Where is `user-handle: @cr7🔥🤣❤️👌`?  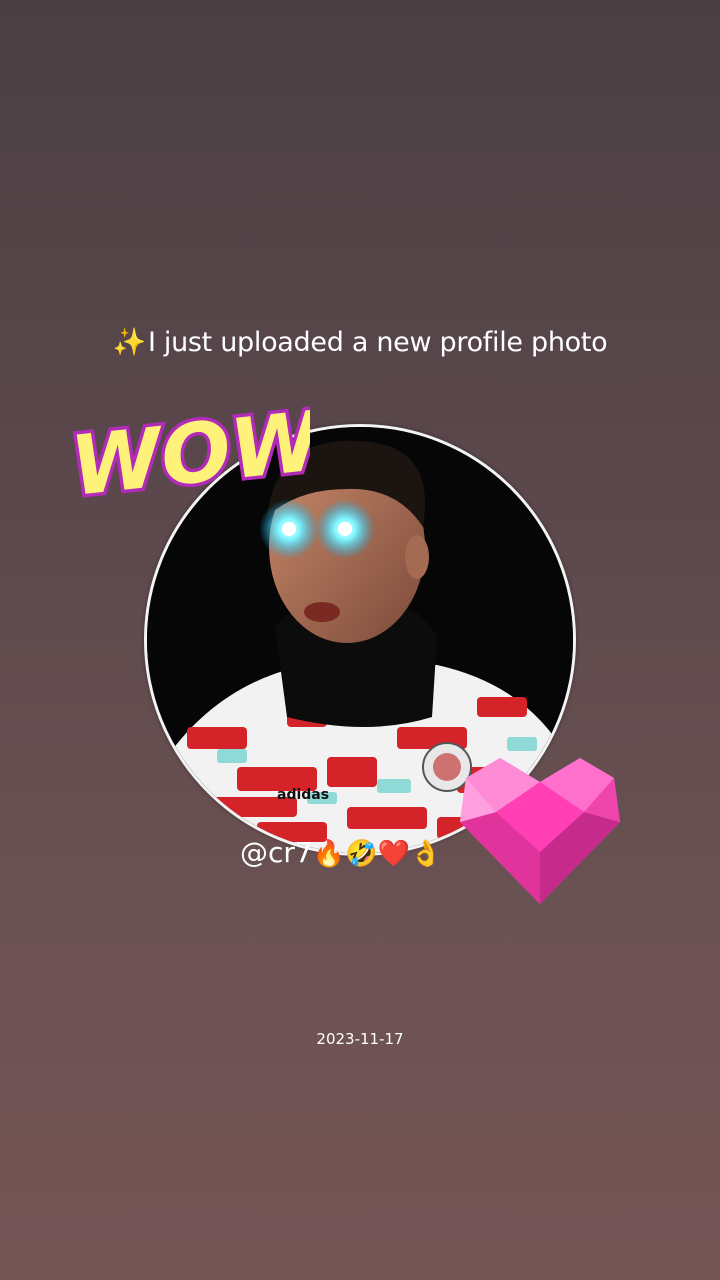
user-handle: @cr7🔥🤣❤️👌 is located at coordinates (341, 852).